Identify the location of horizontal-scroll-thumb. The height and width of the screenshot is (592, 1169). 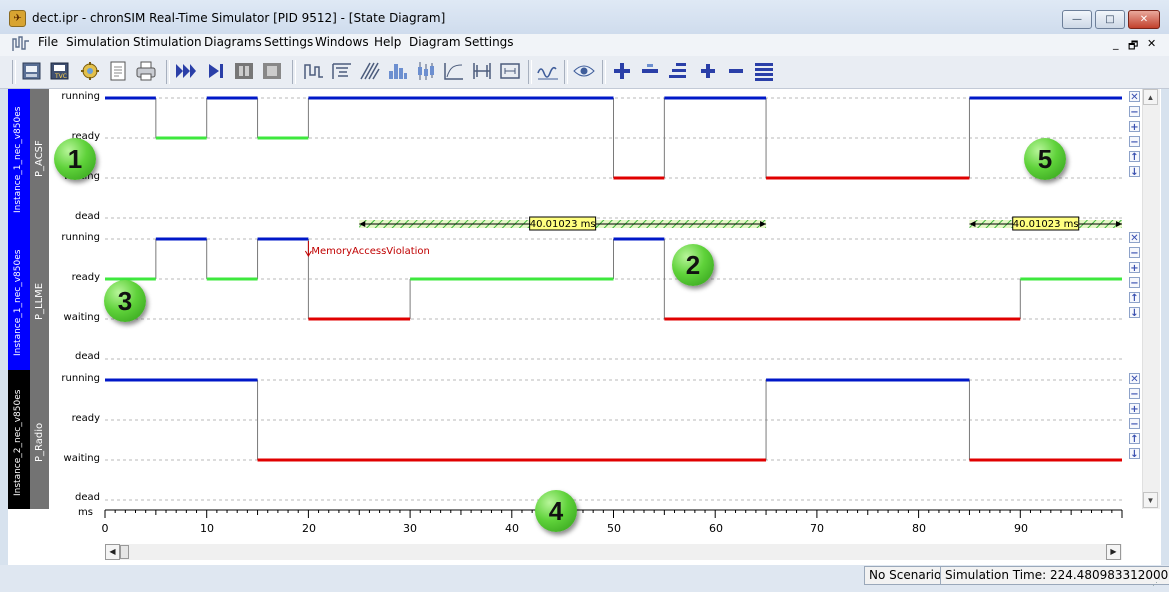
(124, 552).